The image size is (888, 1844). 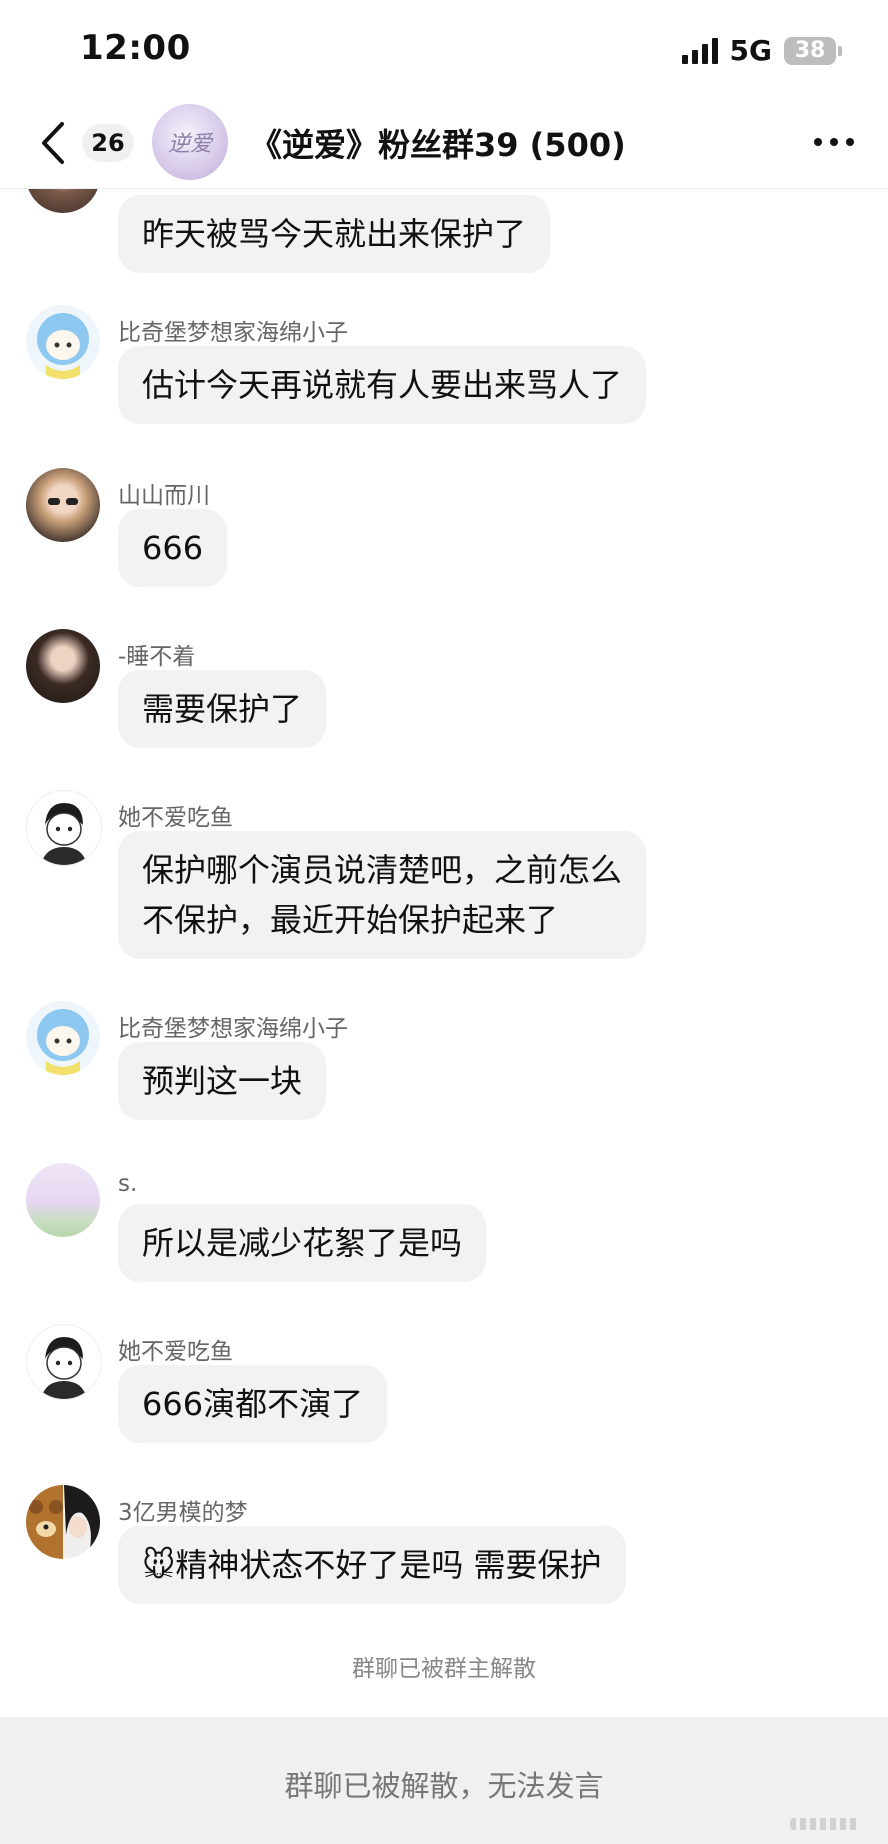 I want to click on battery-icon: 38, so click(x=813, y=50).